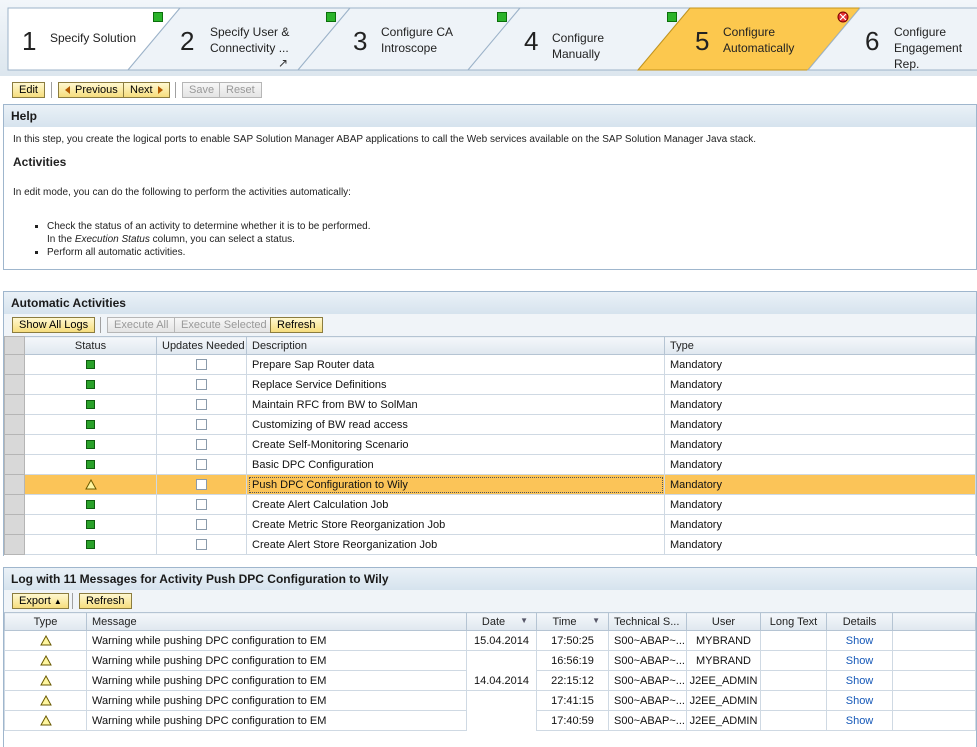  I want to click on description-cell: Replace Service Definitions, so click(455, 384).